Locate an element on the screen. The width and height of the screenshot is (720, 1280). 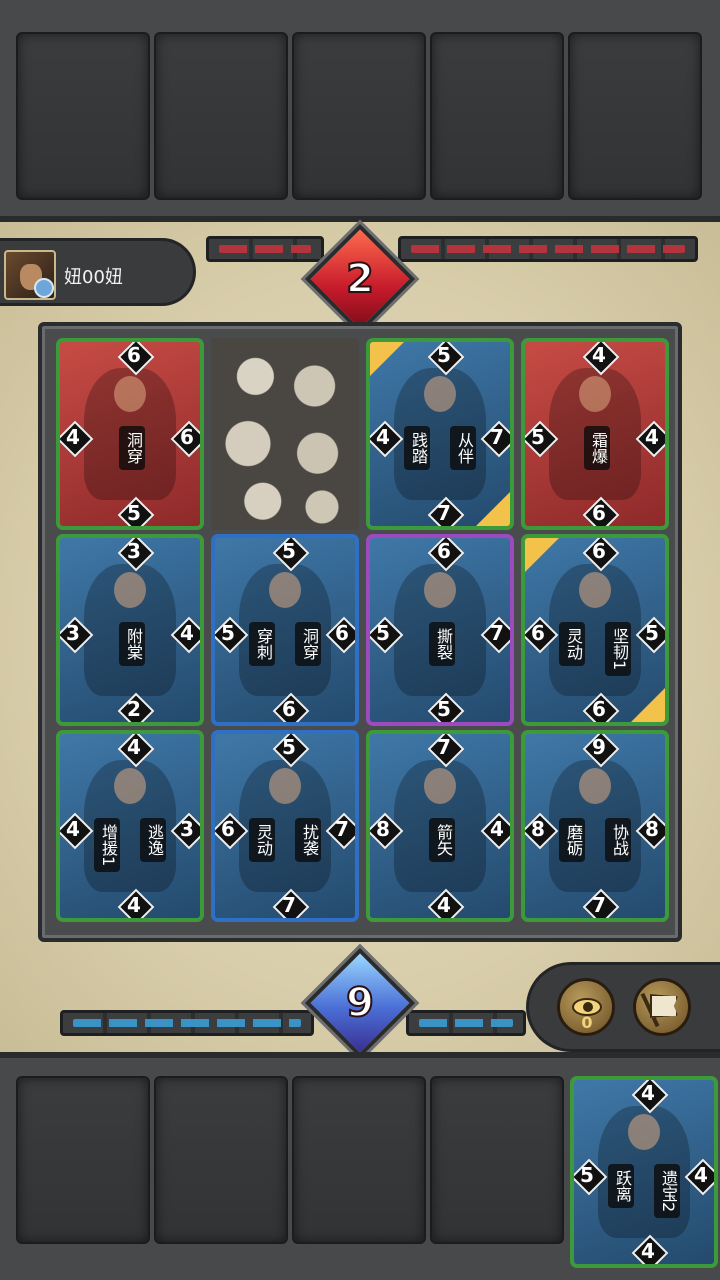
board-card-4: 4 6 5 4 霜爆 is located at coordinates (595, 434).